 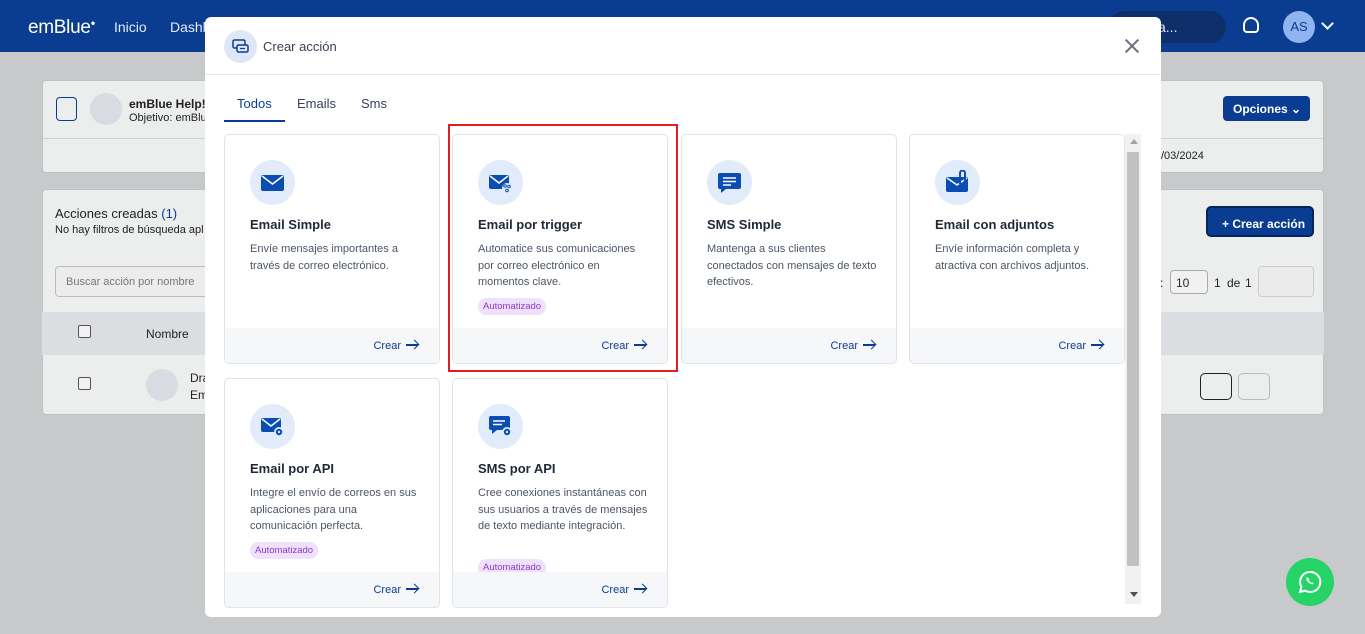 What do you see at coordinates (500, 182) in the screenshot?
I see `envelope-trigger-icon` at bounding box center [500, 182].